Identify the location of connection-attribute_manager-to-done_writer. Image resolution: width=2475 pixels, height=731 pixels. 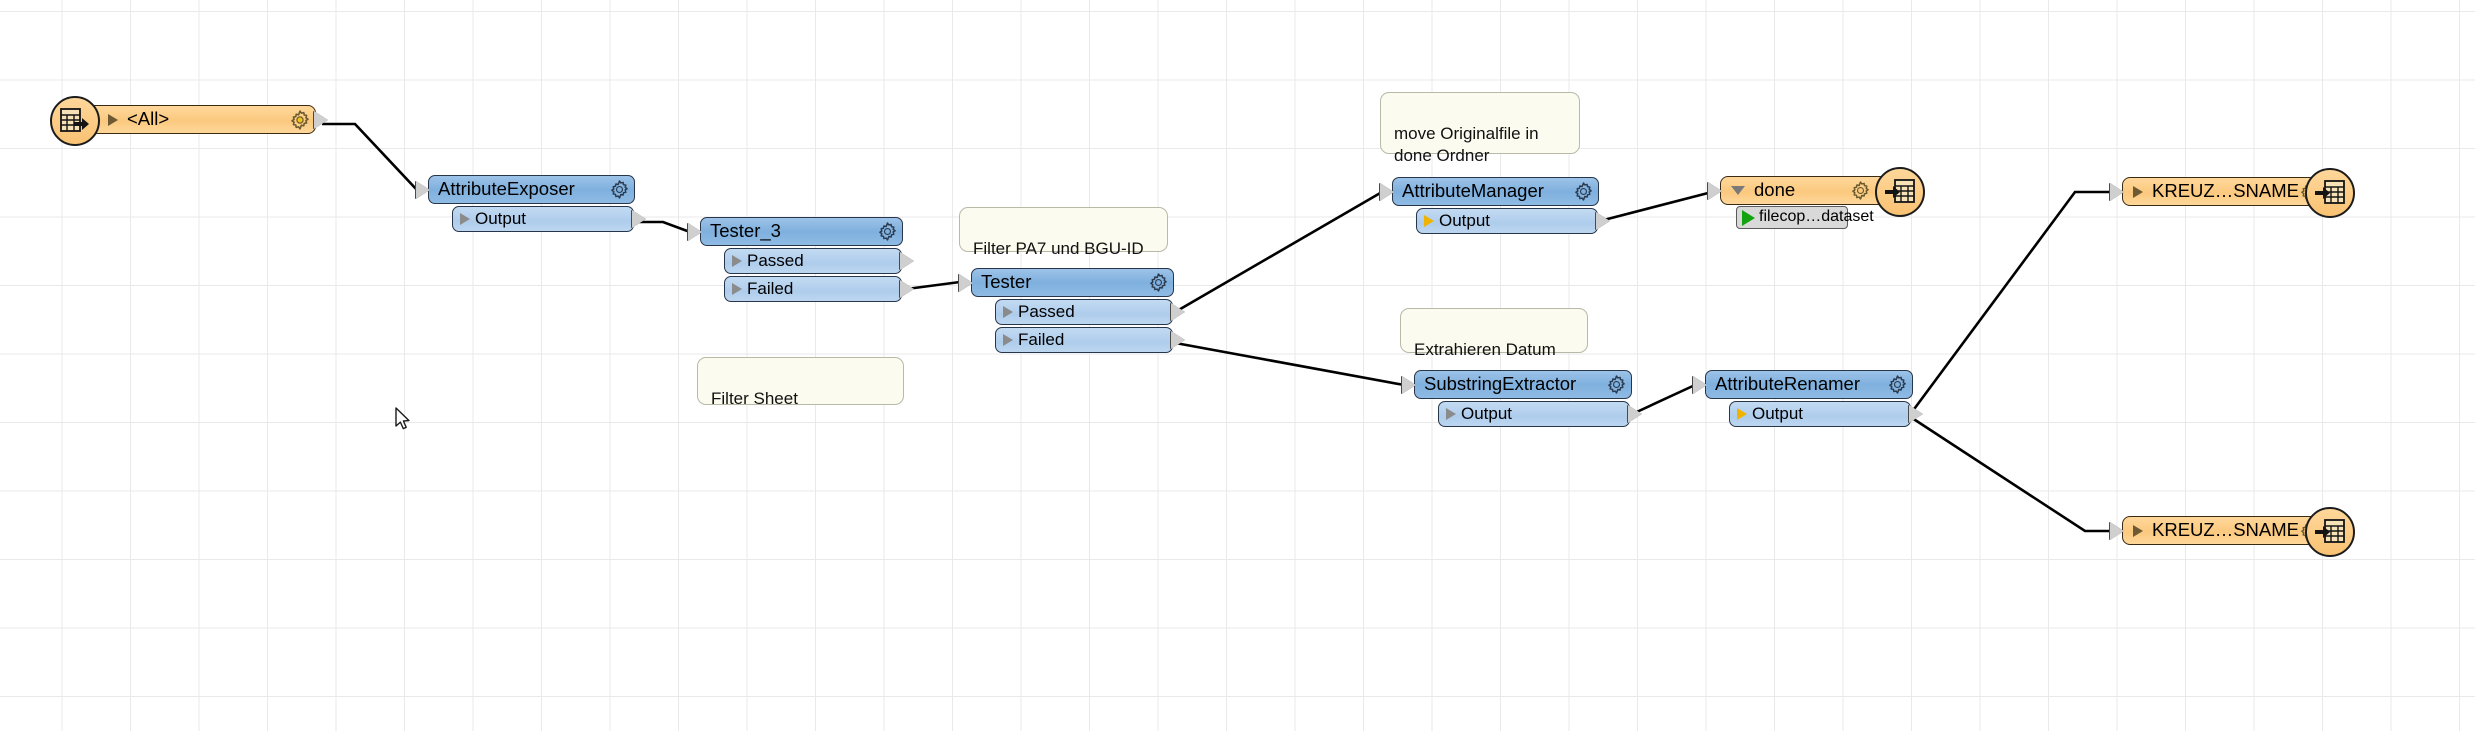
(1654, 207).